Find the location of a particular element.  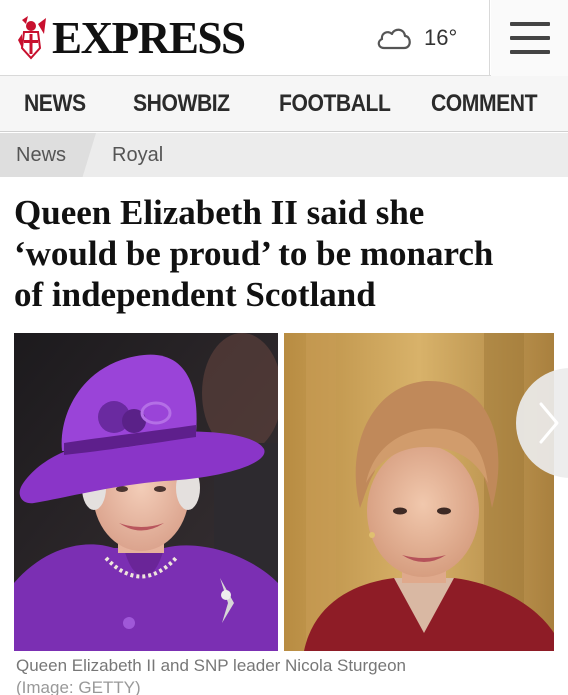

logo-wordmark: EXPRESS is located at coordinates (149, 37).